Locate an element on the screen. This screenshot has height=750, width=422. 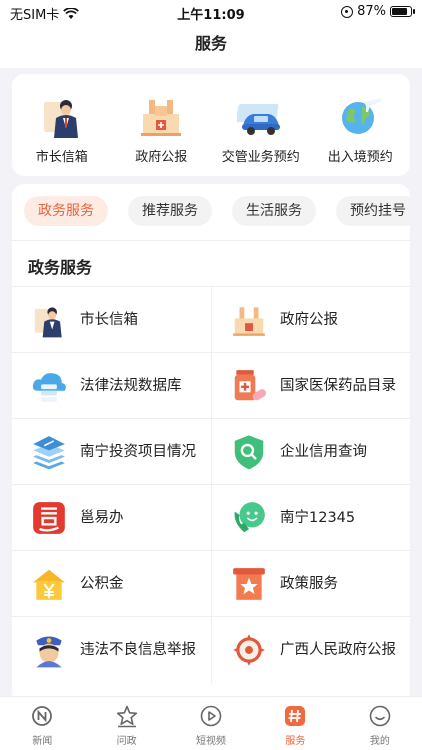
quick-item-traffic-appointment: 交管业务预约 is located at coordinates (261, 125).